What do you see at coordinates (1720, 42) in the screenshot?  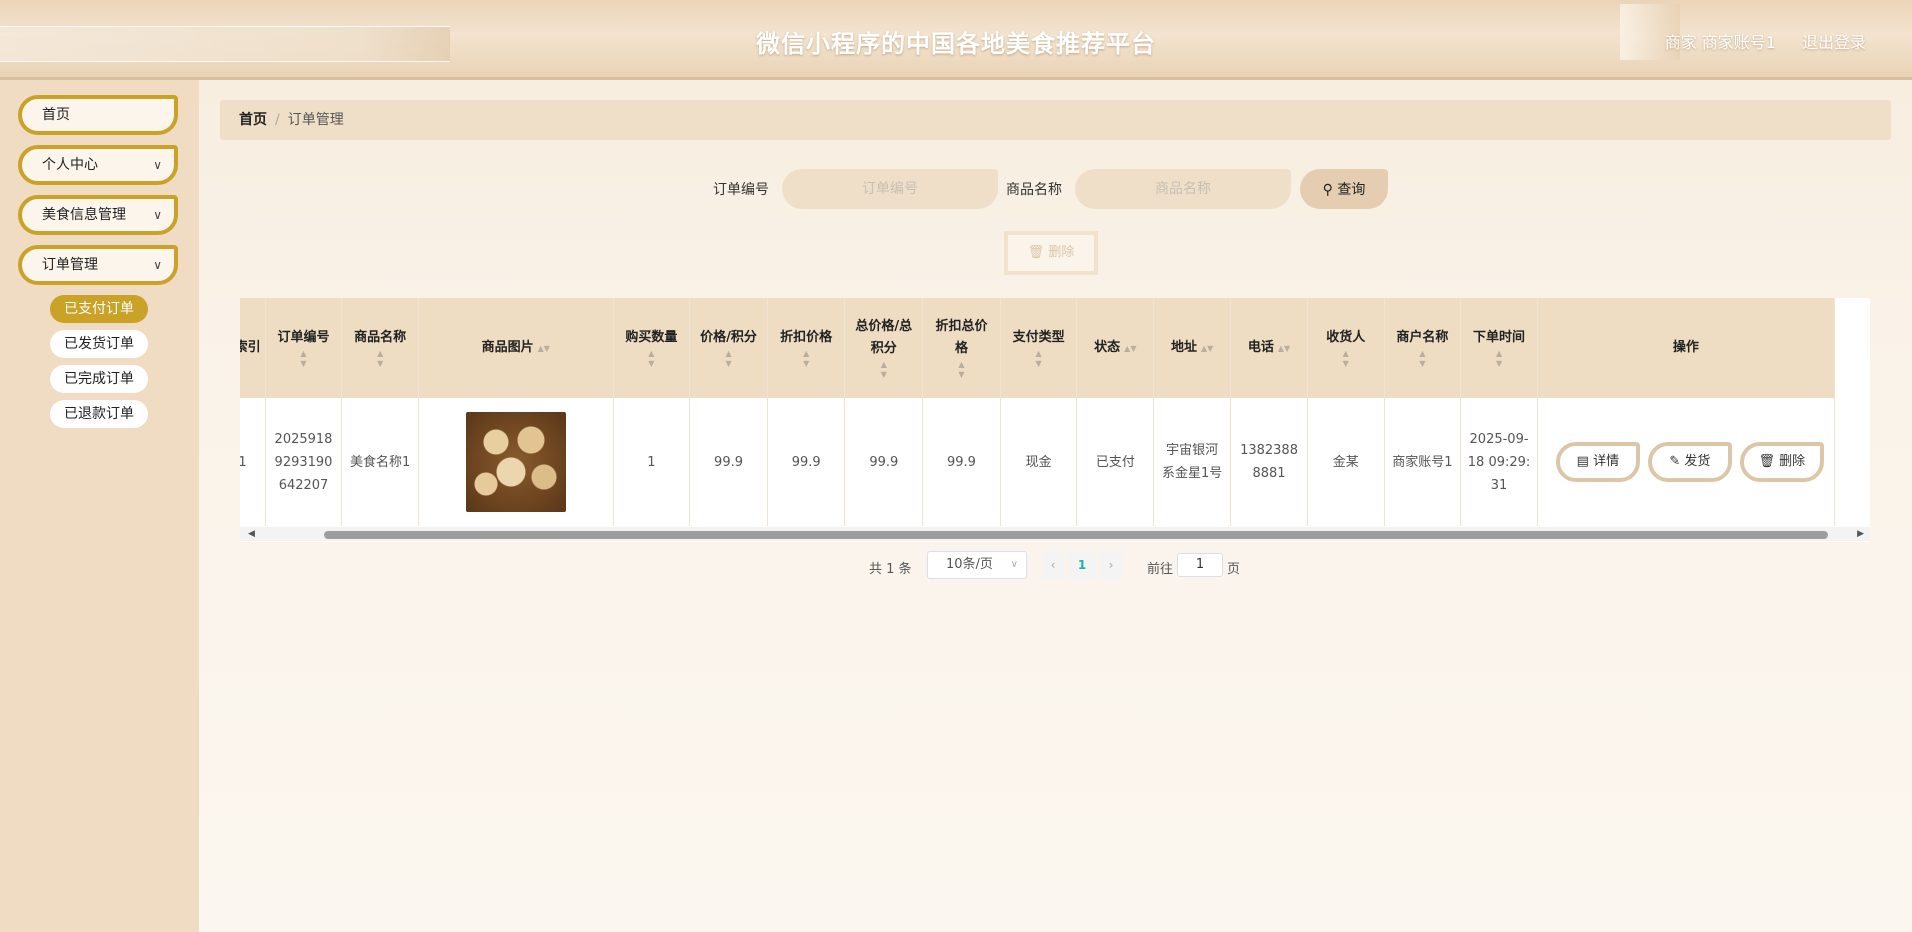 I see `current-user: 商家 商家账号1` at bounding box center [1720, 42].